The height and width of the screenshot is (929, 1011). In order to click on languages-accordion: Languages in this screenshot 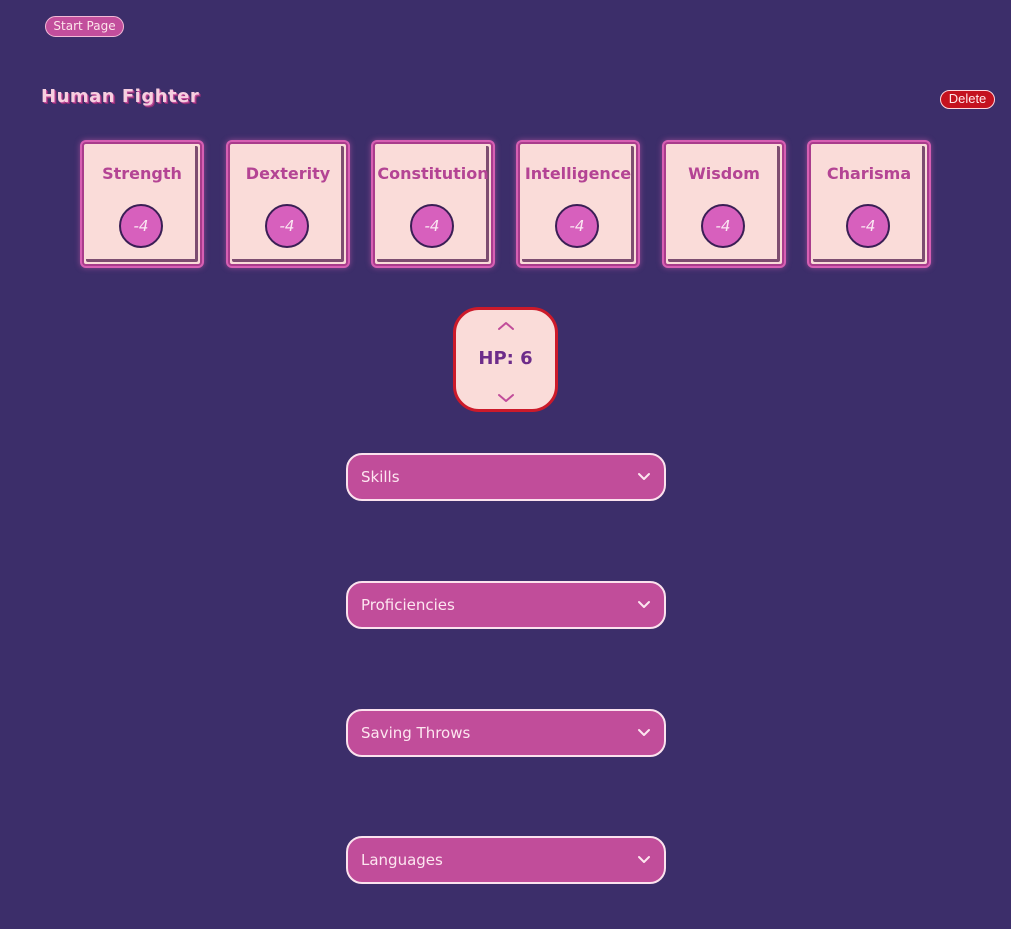, I will do `click(506, 860)`.